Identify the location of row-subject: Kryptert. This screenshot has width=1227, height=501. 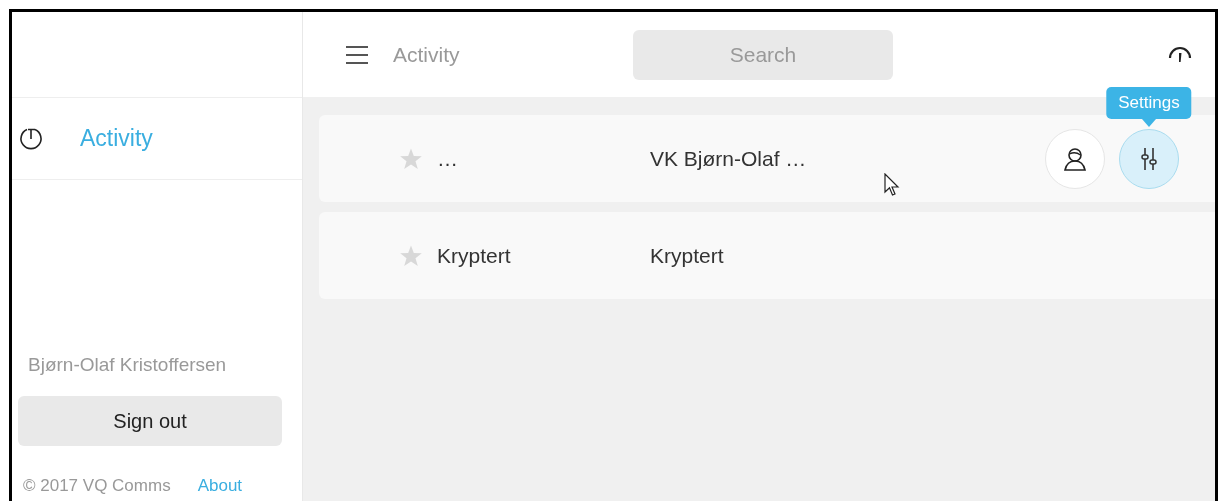
(687, 255).